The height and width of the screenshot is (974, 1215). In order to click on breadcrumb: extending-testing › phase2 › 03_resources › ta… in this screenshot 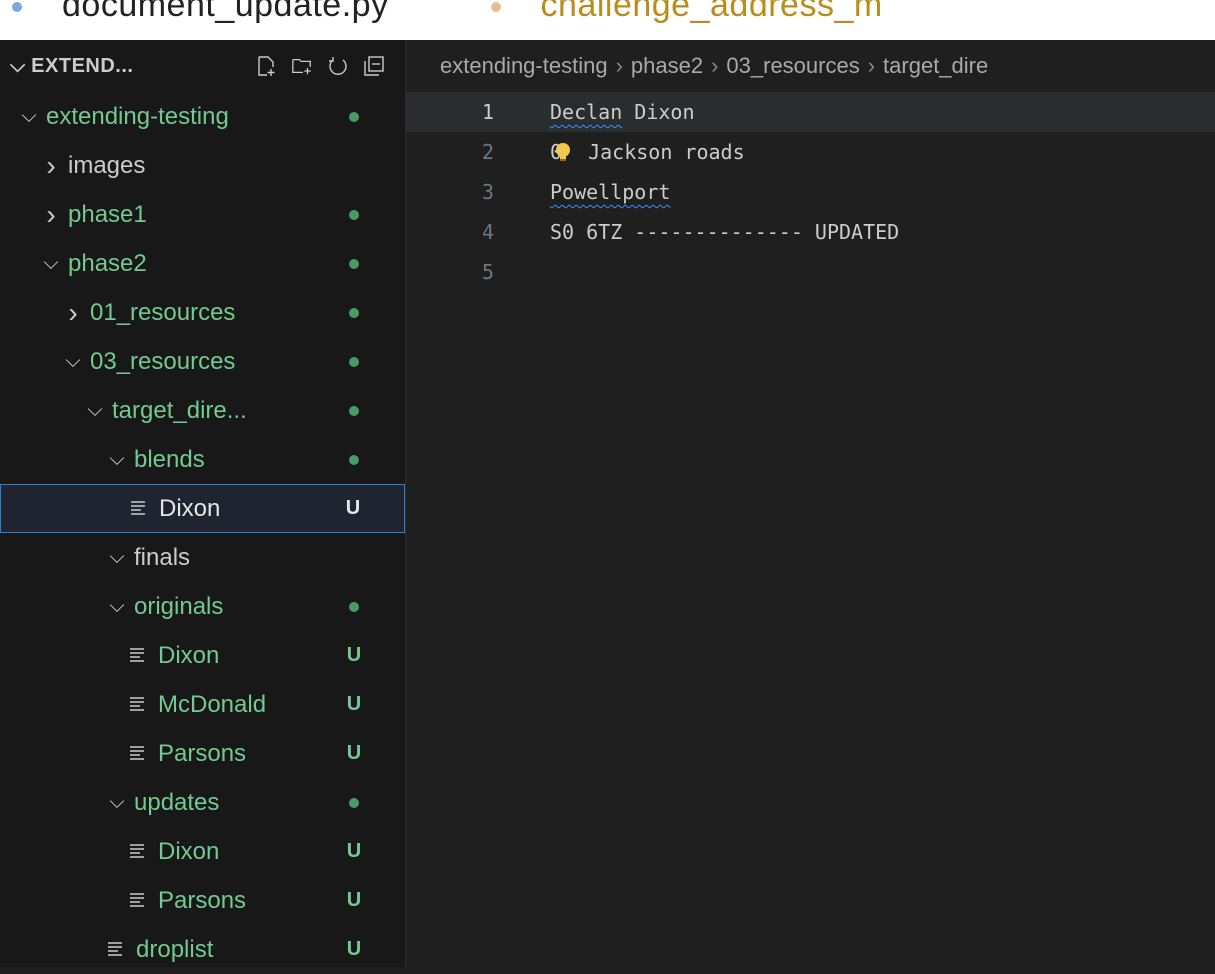, I will do `click(810, 66)`.